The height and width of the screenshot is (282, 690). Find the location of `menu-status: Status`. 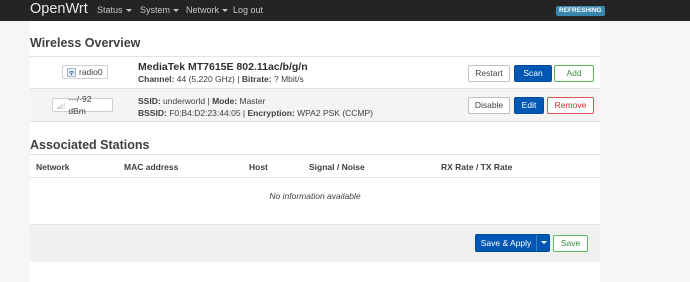

menu-status: Status is located at coordinates (114, 10).